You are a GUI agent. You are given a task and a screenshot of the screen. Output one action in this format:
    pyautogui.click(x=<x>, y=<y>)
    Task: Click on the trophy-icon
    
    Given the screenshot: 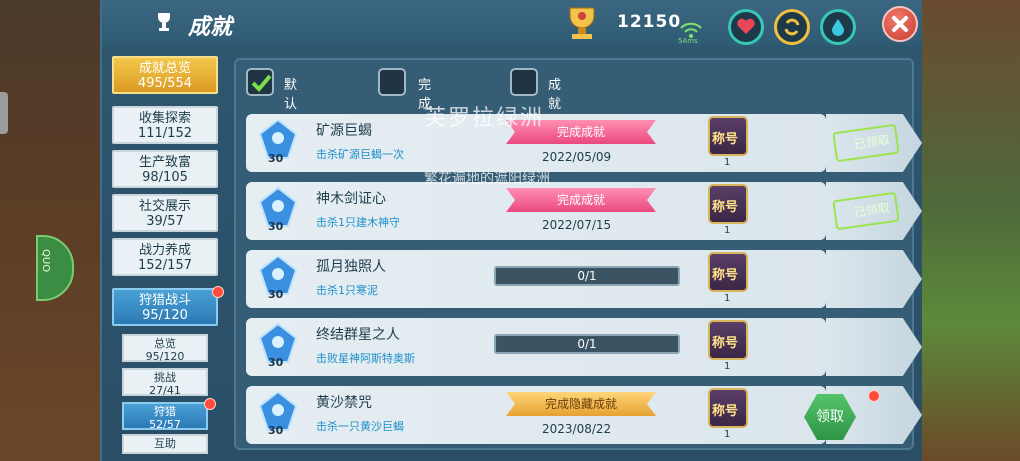 What is the action you would take?
    pyautogui.click(x=164, y=22)
    